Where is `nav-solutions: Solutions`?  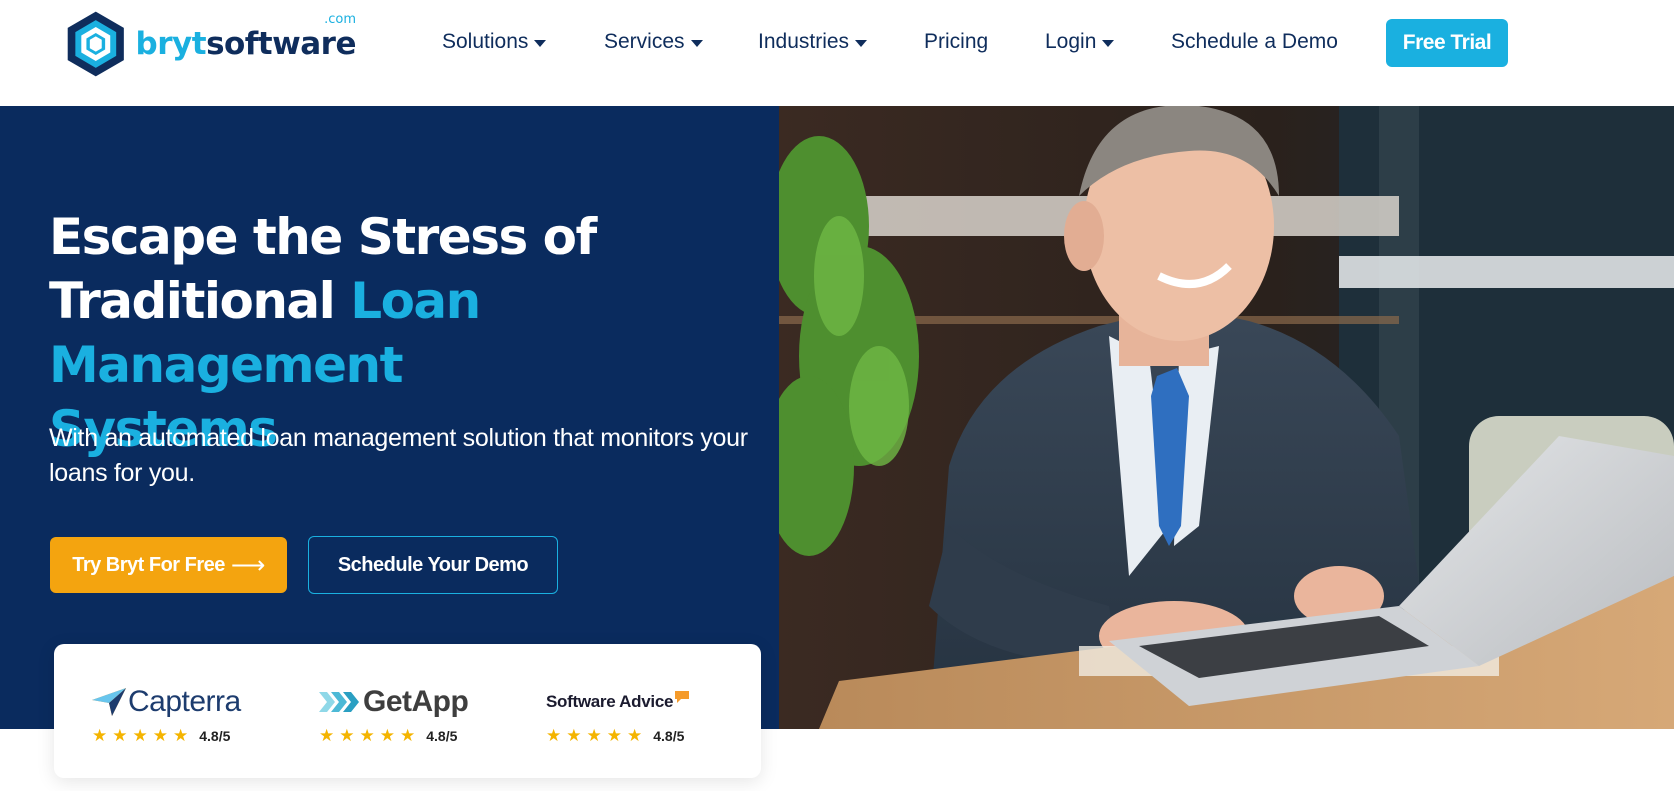
nav-solutions: Solutions is located at coordinates (494, 42).